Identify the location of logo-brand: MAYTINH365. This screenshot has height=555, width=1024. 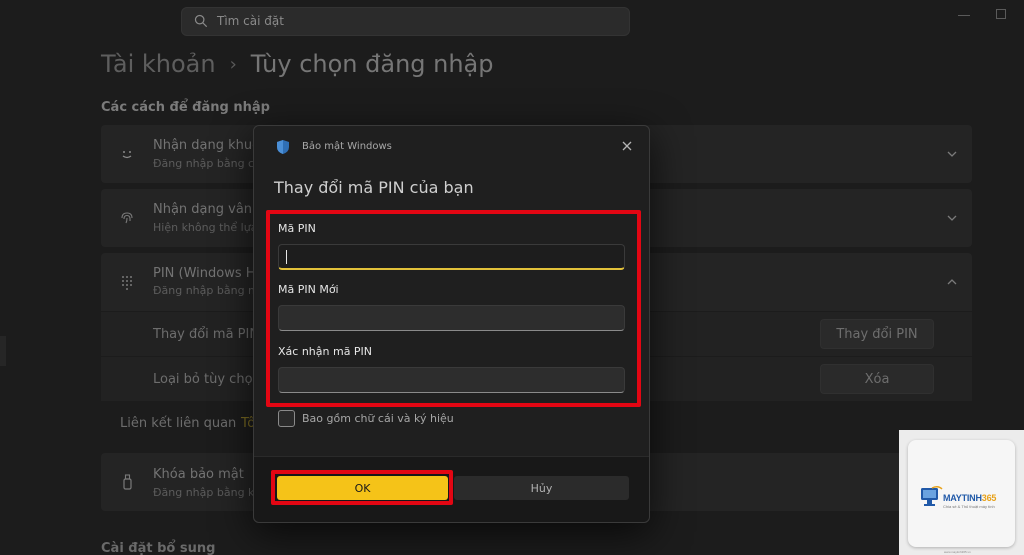
(969, 498).